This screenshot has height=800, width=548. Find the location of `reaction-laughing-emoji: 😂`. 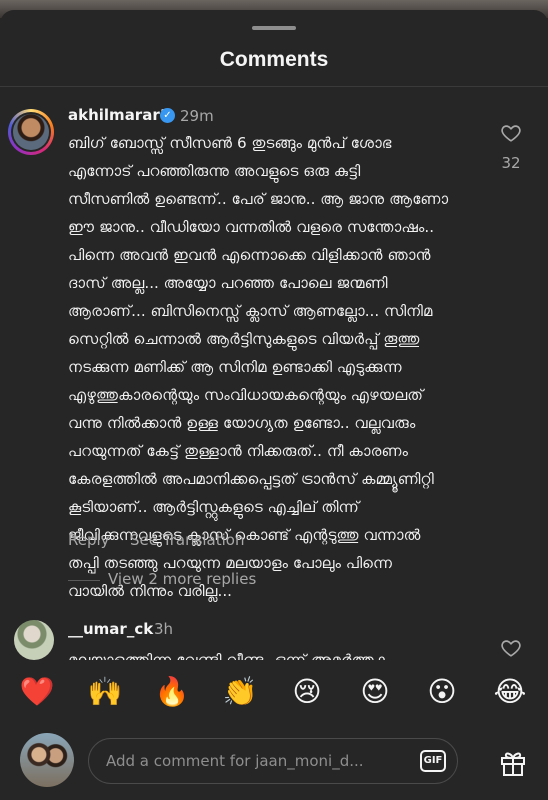

reaction-laughing-emoji: 😂 is located at coordinates (510, 692).